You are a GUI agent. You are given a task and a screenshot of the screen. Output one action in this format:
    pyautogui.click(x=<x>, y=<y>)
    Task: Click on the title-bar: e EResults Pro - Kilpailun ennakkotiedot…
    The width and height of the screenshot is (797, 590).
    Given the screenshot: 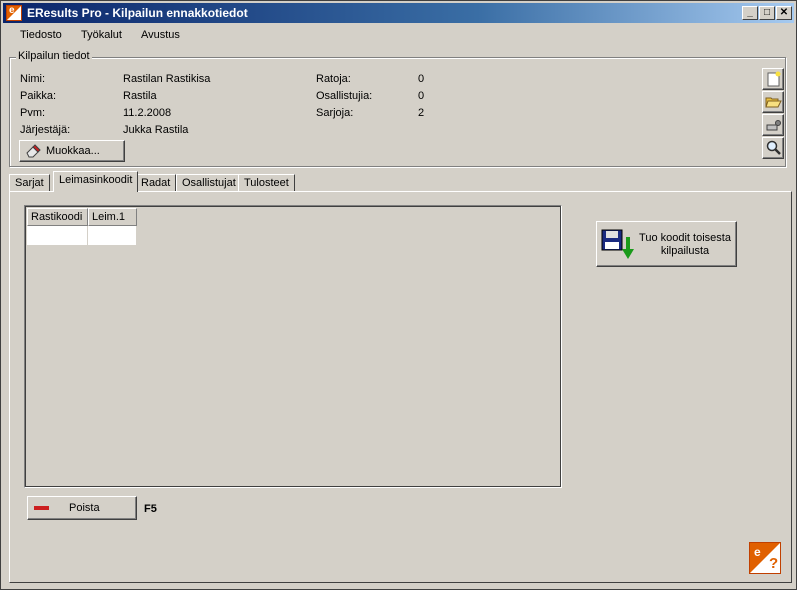 What is the action you would take?
    pyautogui.click(x=398, y=13)
    